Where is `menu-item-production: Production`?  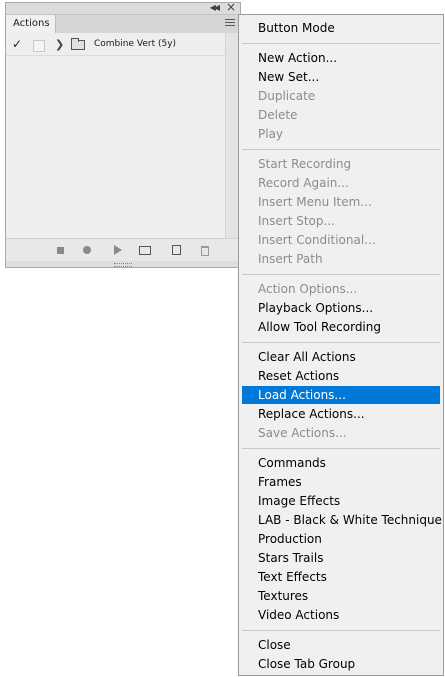 menu-item-production: Production is located at coordinates (341, 539).